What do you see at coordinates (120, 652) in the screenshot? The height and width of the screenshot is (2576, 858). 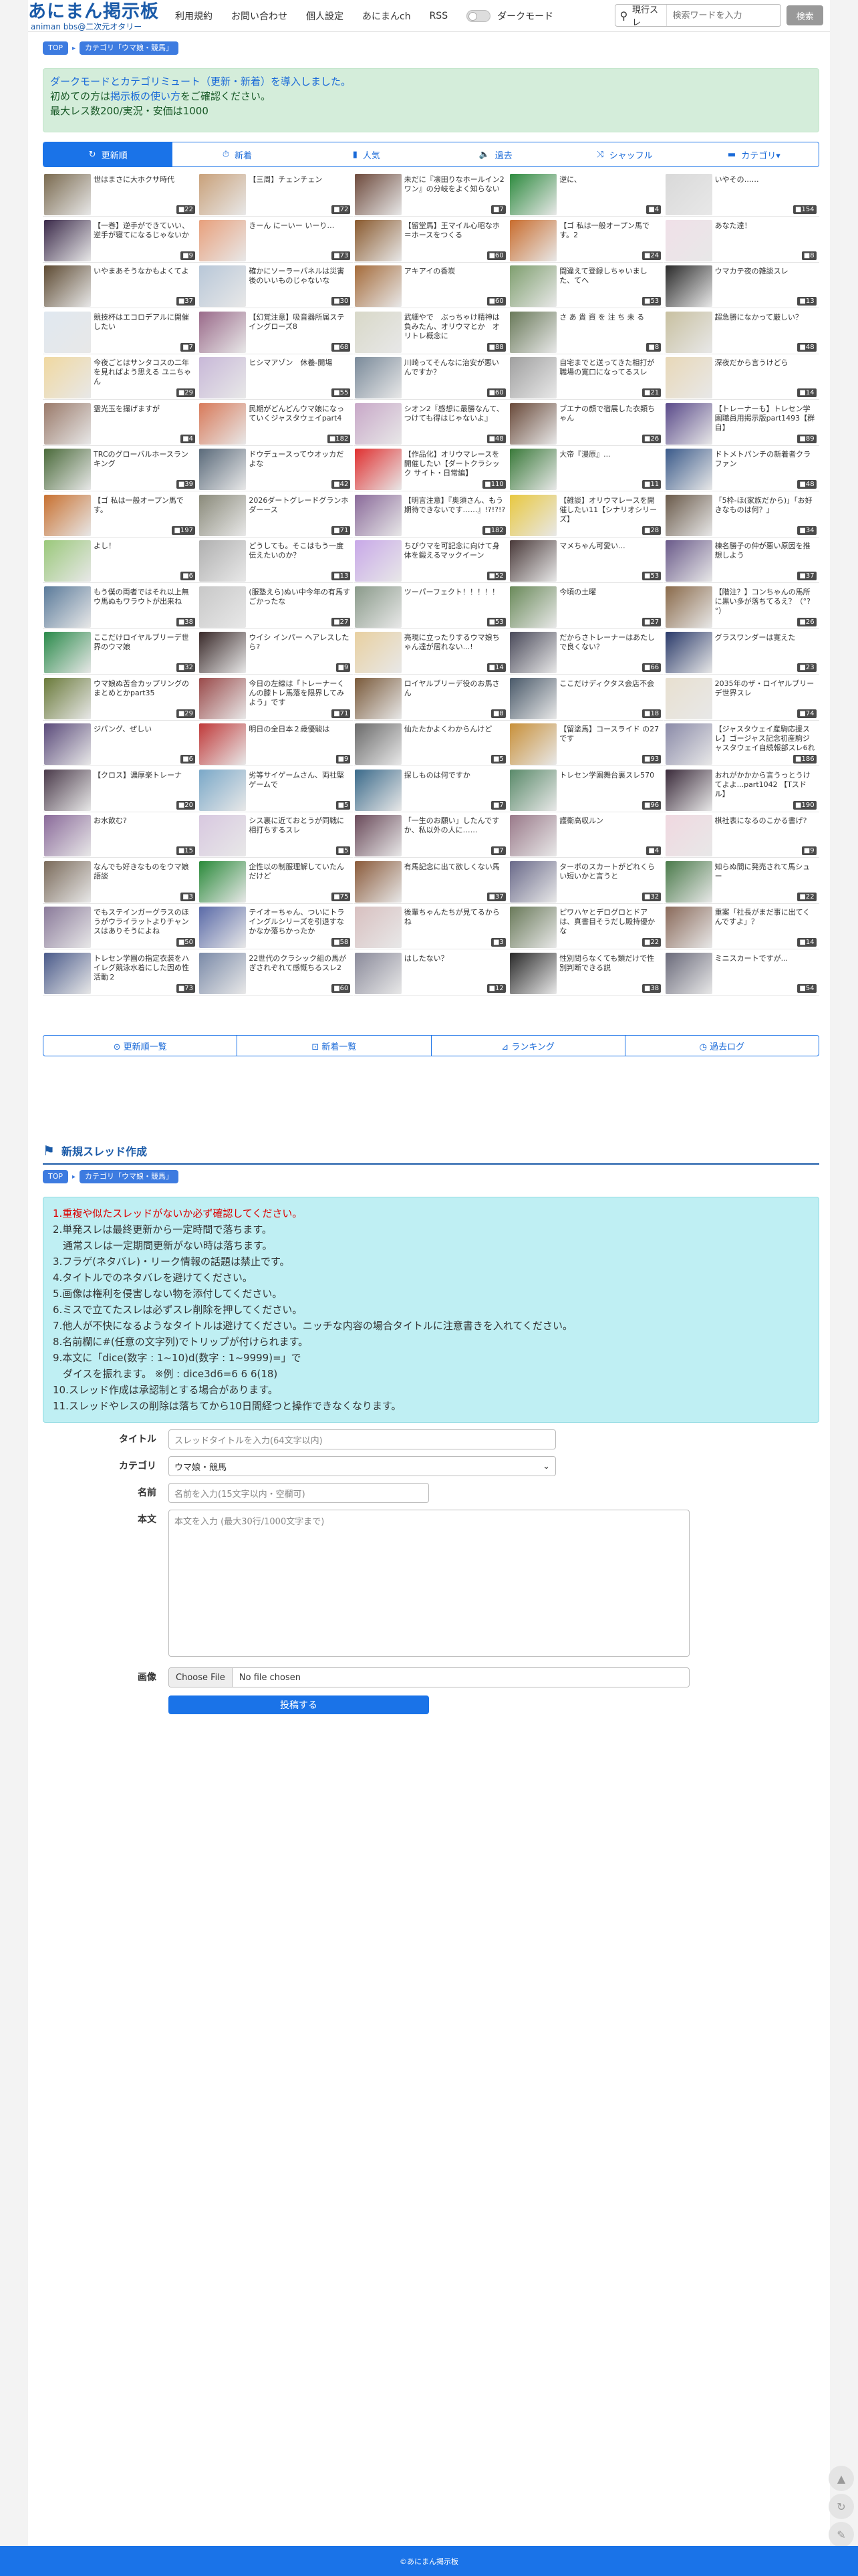 I see `thread-card: ここだけロイヤルブリーデ世界のウマ娘 ■32` at bounding box center [120, 652].